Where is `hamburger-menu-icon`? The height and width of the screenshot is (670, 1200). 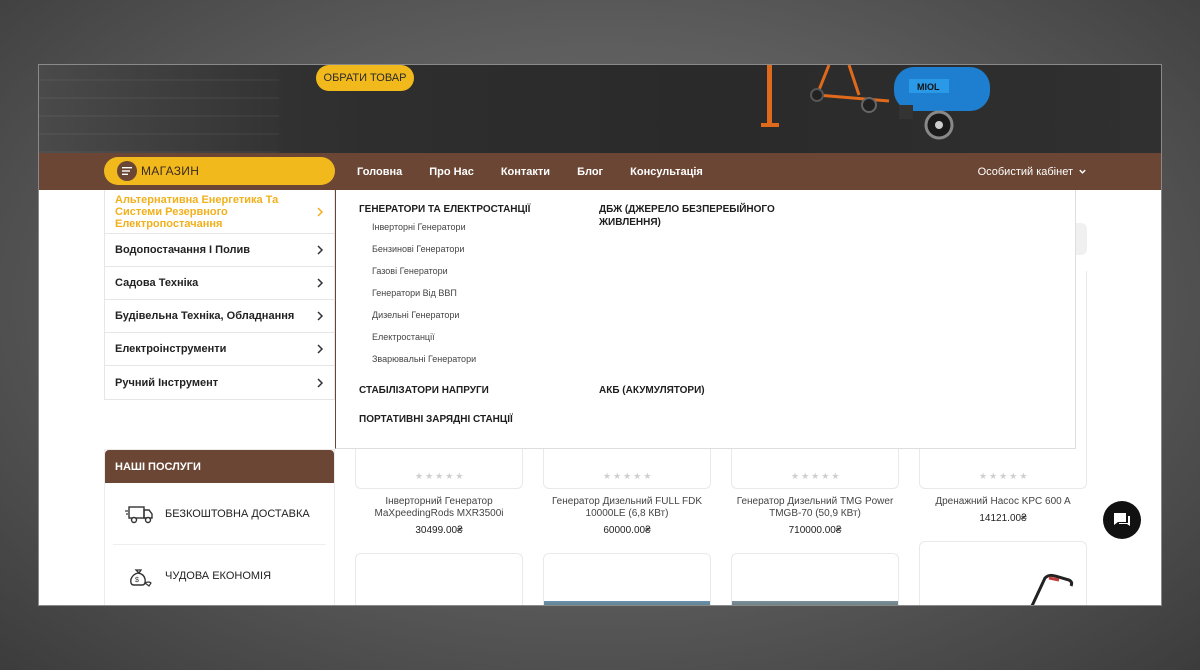
hamburger-menu-icon is located at coordinates (127, 171).